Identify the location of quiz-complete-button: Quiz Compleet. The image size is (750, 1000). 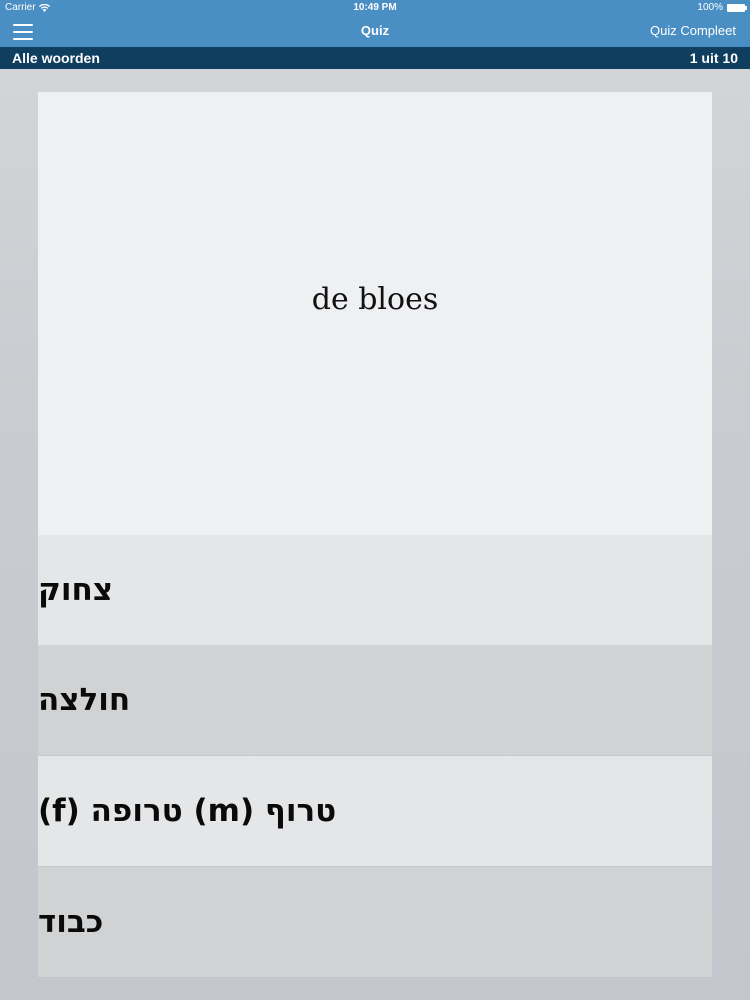
(693, 30).